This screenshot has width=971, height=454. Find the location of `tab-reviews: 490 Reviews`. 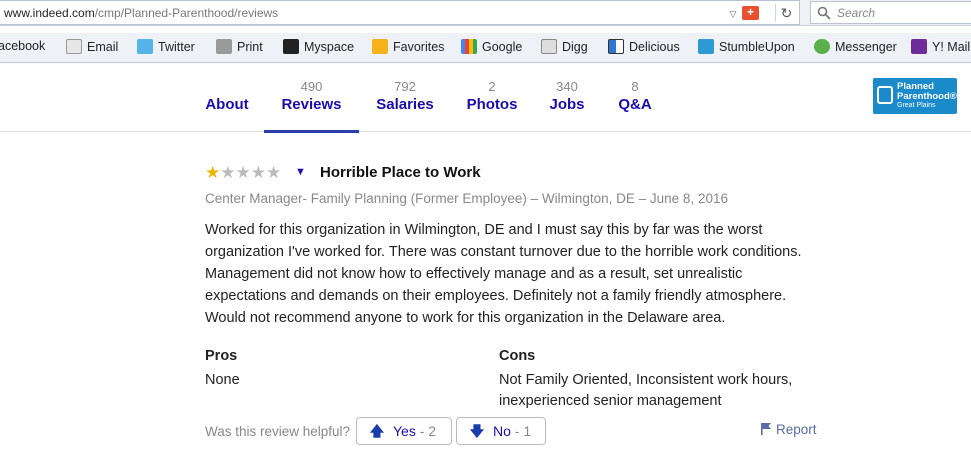

tab-reviews: 490 Reviews is located at coordinates (311, 98).